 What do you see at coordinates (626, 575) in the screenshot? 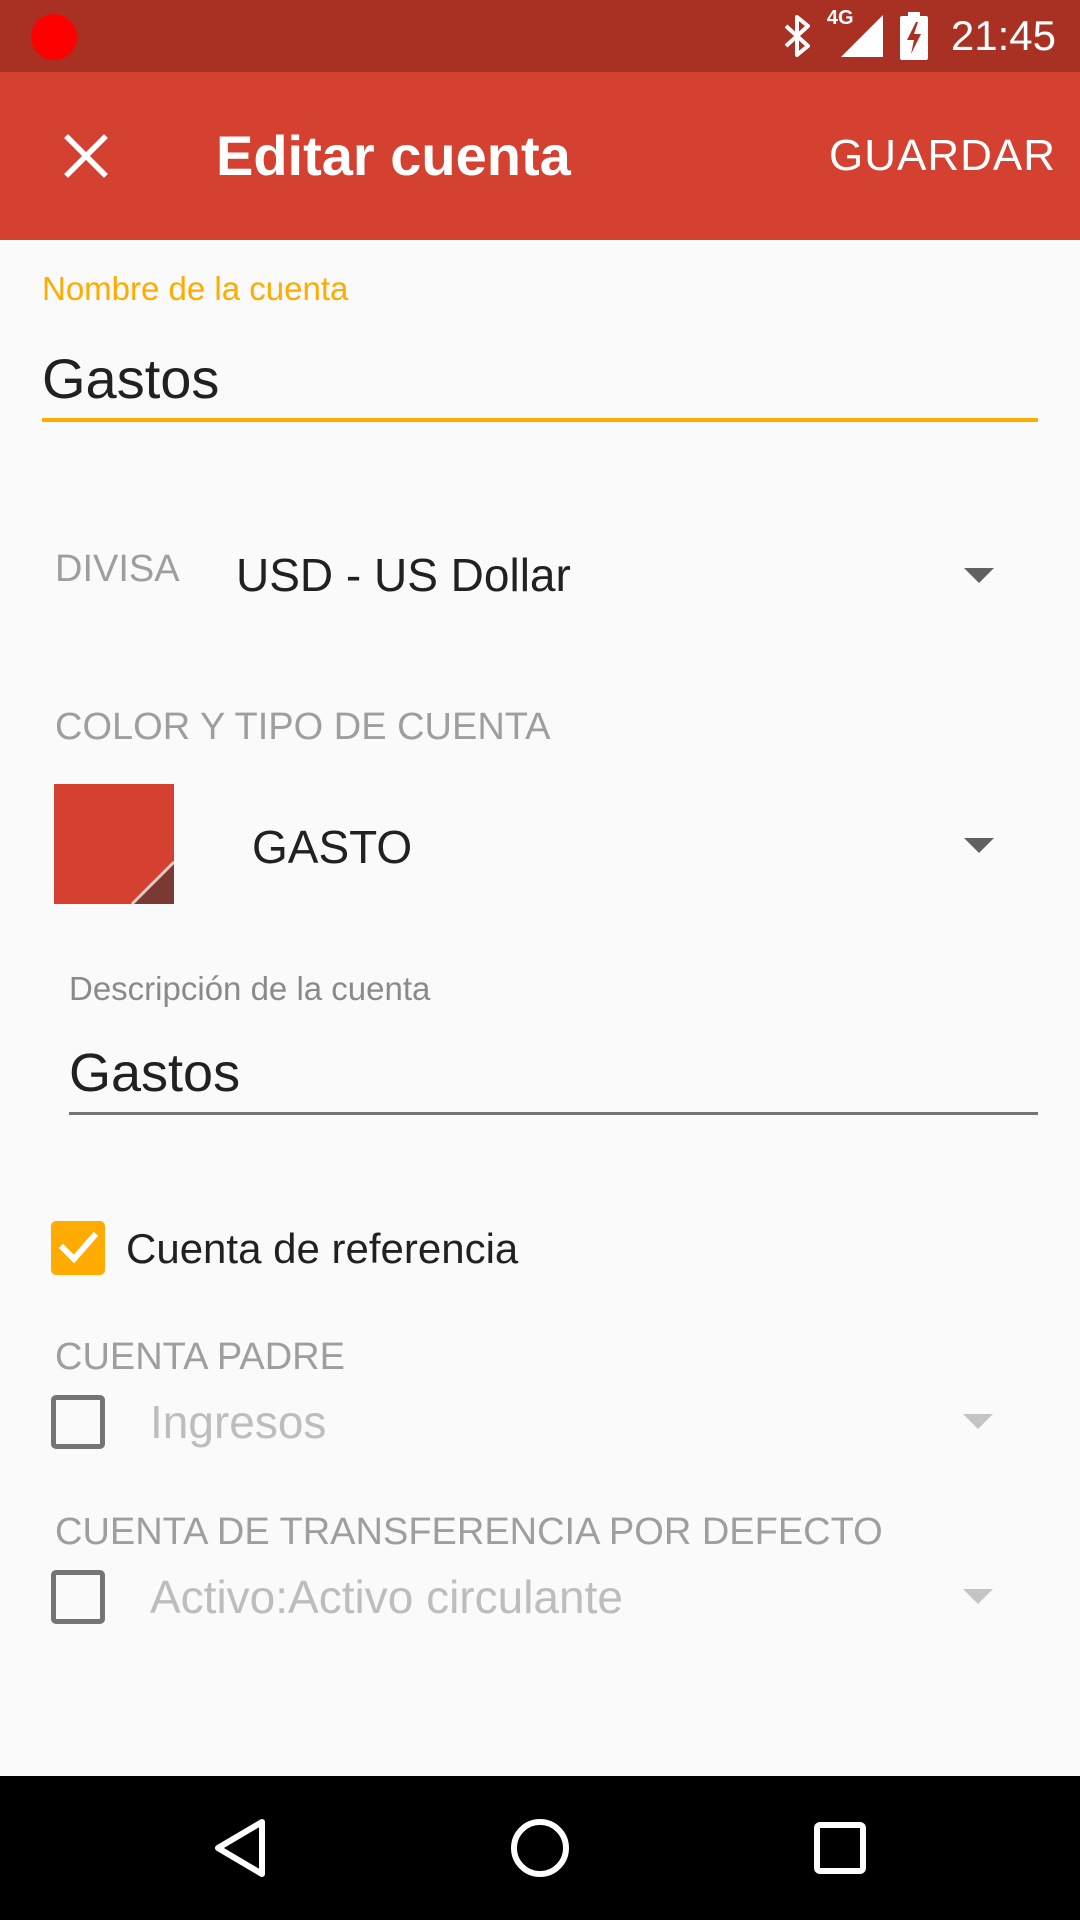
I see `currency-spinner: USD - US Dollar` at bounding box center [626, 575].